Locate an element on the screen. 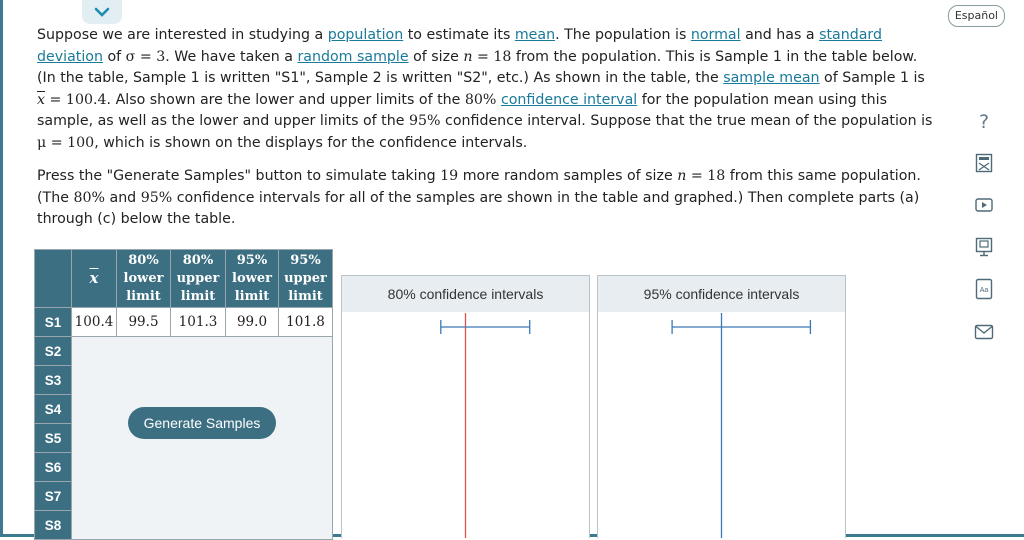 Image resolution: width=1024 pixels, height=540 pixels. glossary-icon: Aa is located at coordinates (984, 289).